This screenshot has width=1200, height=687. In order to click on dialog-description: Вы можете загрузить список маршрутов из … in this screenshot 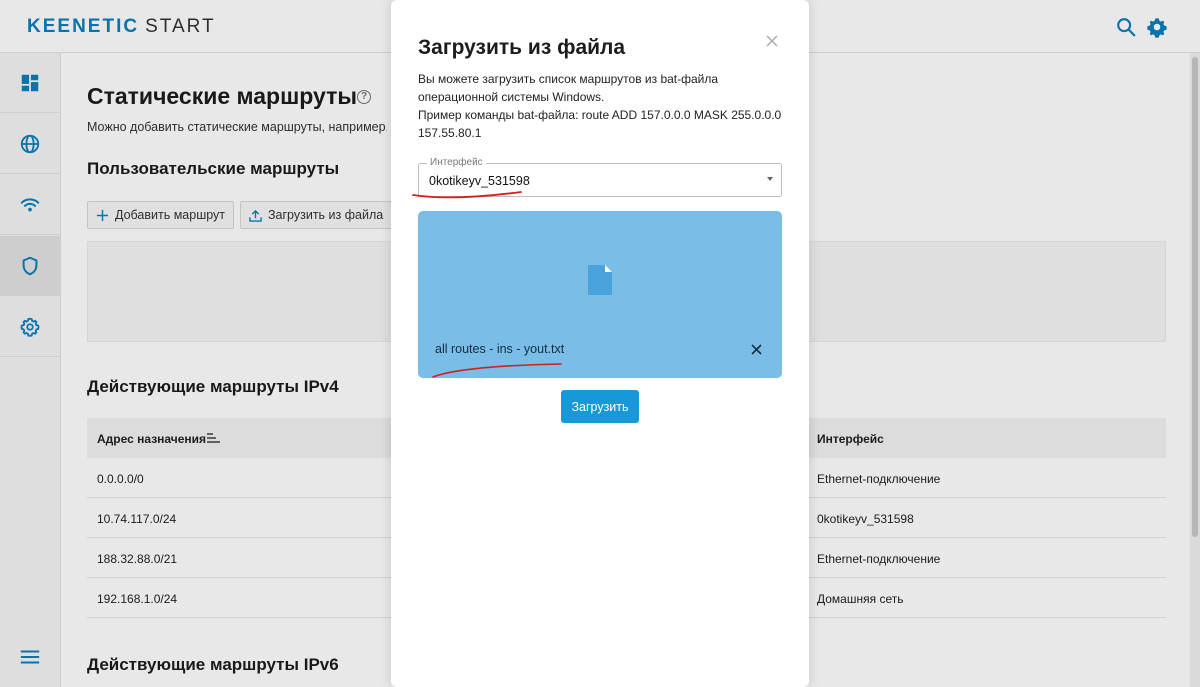, I will do `click(603, 106)`.